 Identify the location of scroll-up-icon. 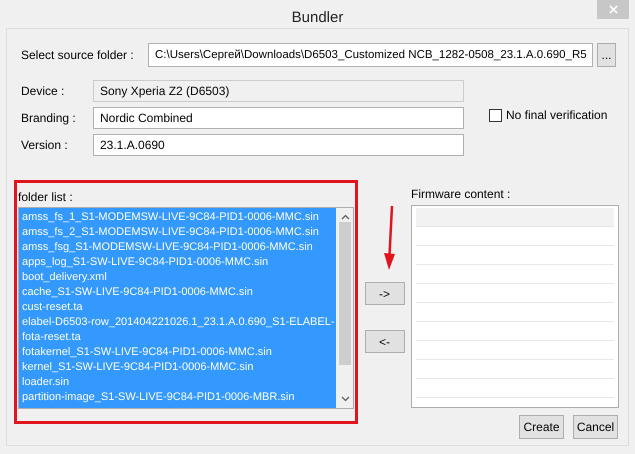
(345, 217).